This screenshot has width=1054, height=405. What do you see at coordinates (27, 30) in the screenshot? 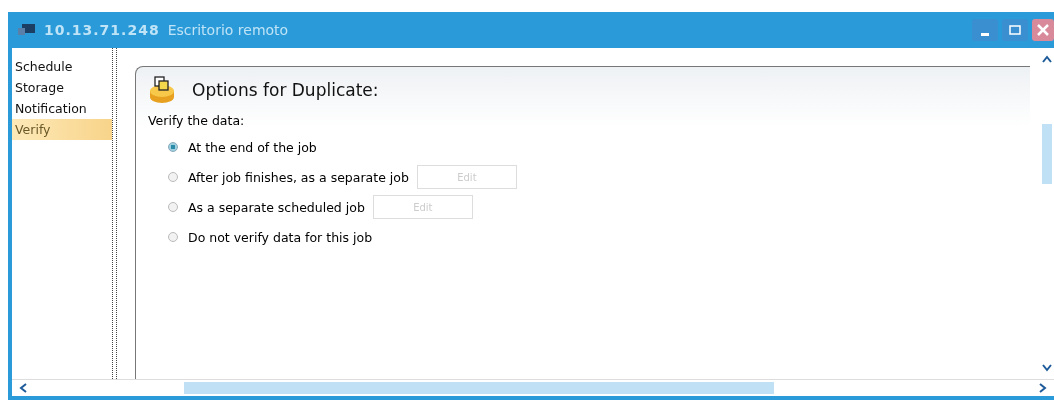
I see `monitor-icon` at bounding box center [27, 30].